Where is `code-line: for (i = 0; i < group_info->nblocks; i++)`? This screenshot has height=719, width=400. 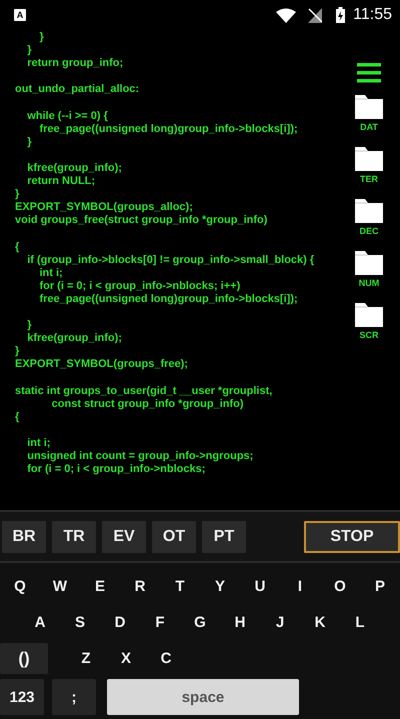
code-line: for (i = 0; i < group_info->nblocks; i++) is located at coordinates (139, 286).